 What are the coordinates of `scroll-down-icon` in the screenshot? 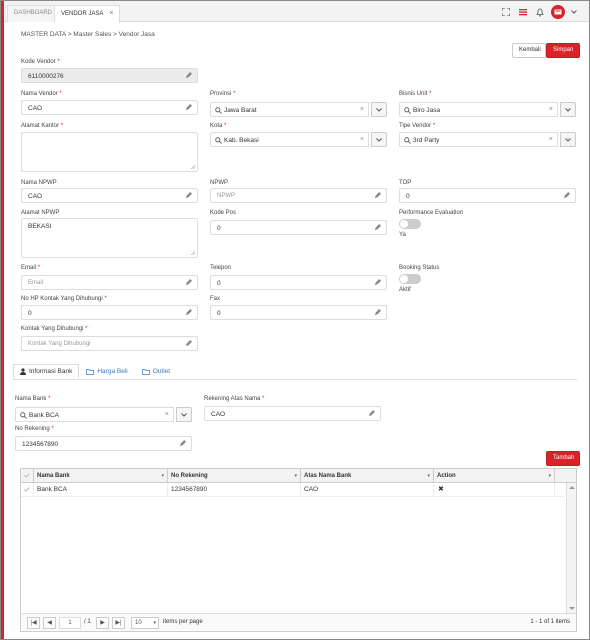 It's located at (572, 608).